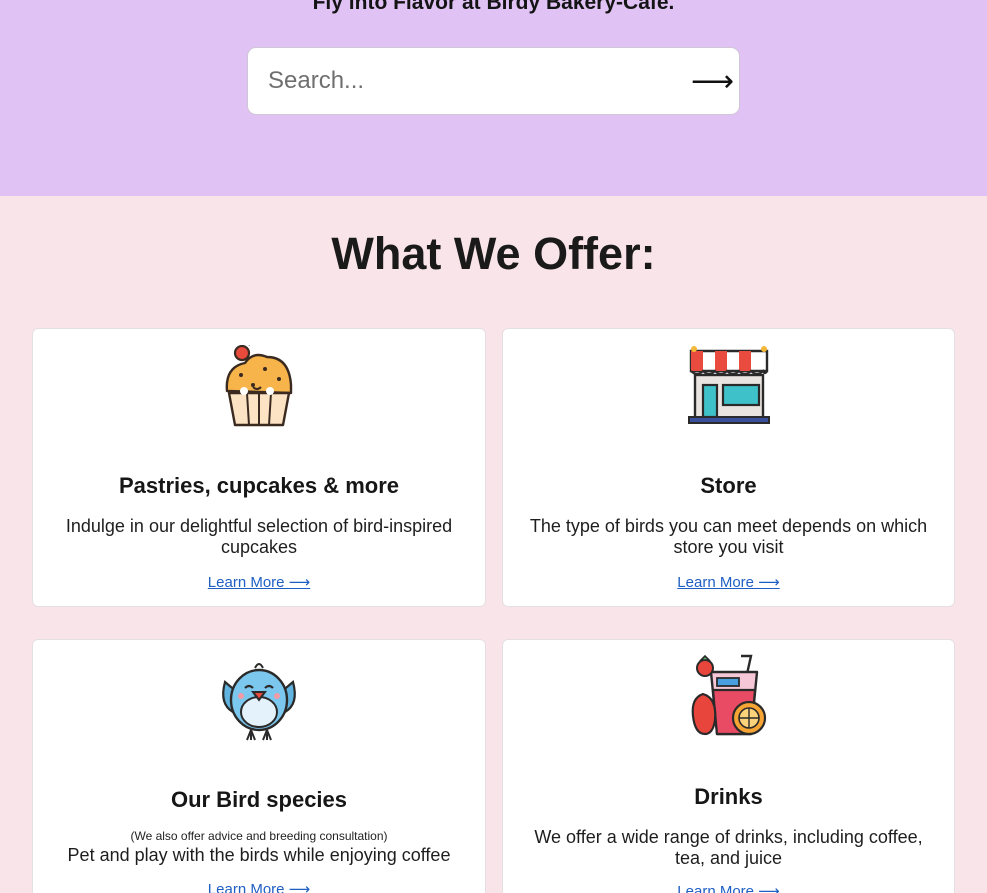  I want to click on card-title: Our Bird species, so click(259, 799).